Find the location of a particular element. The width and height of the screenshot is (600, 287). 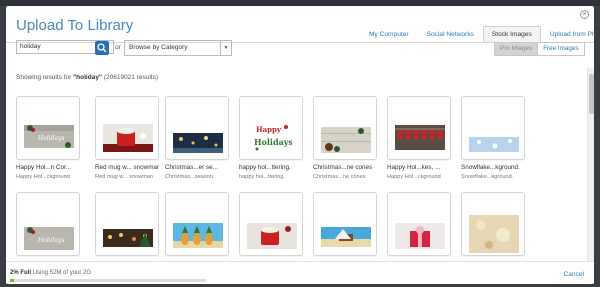

holiday-image: Happy Holidays is located at coordinates (272, 137).